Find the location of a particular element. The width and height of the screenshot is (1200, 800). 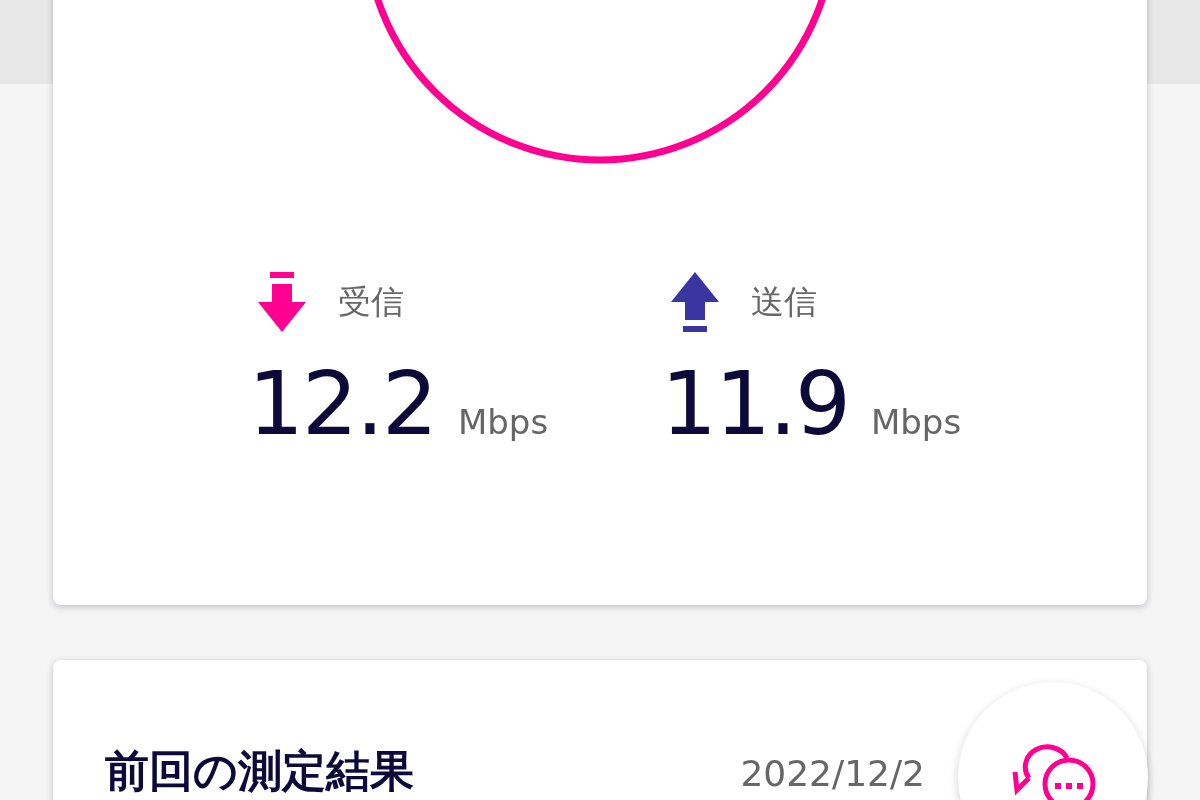

speed-label: 送信 is located at coordinates (784, 301).